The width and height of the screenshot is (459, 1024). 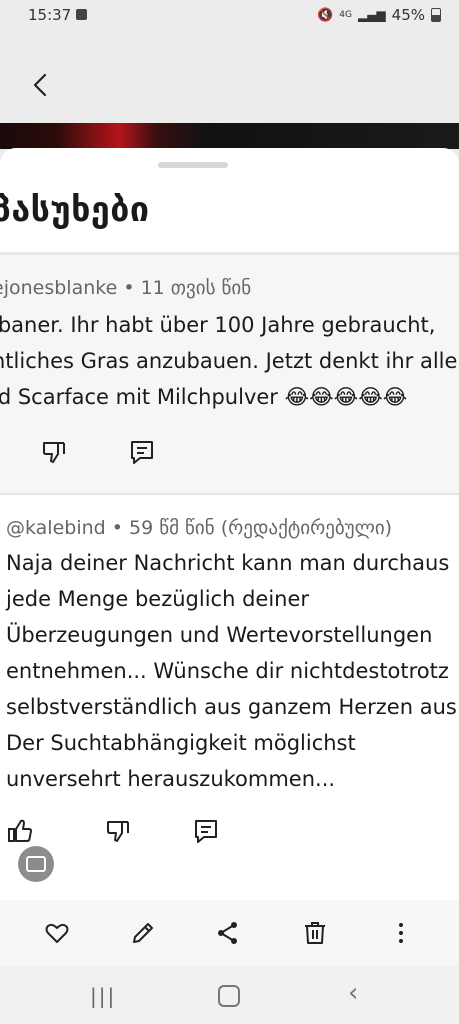 I want to click on status-right: 🔇 4G ▂▄▆ 45%, so click(x=379, y=15).